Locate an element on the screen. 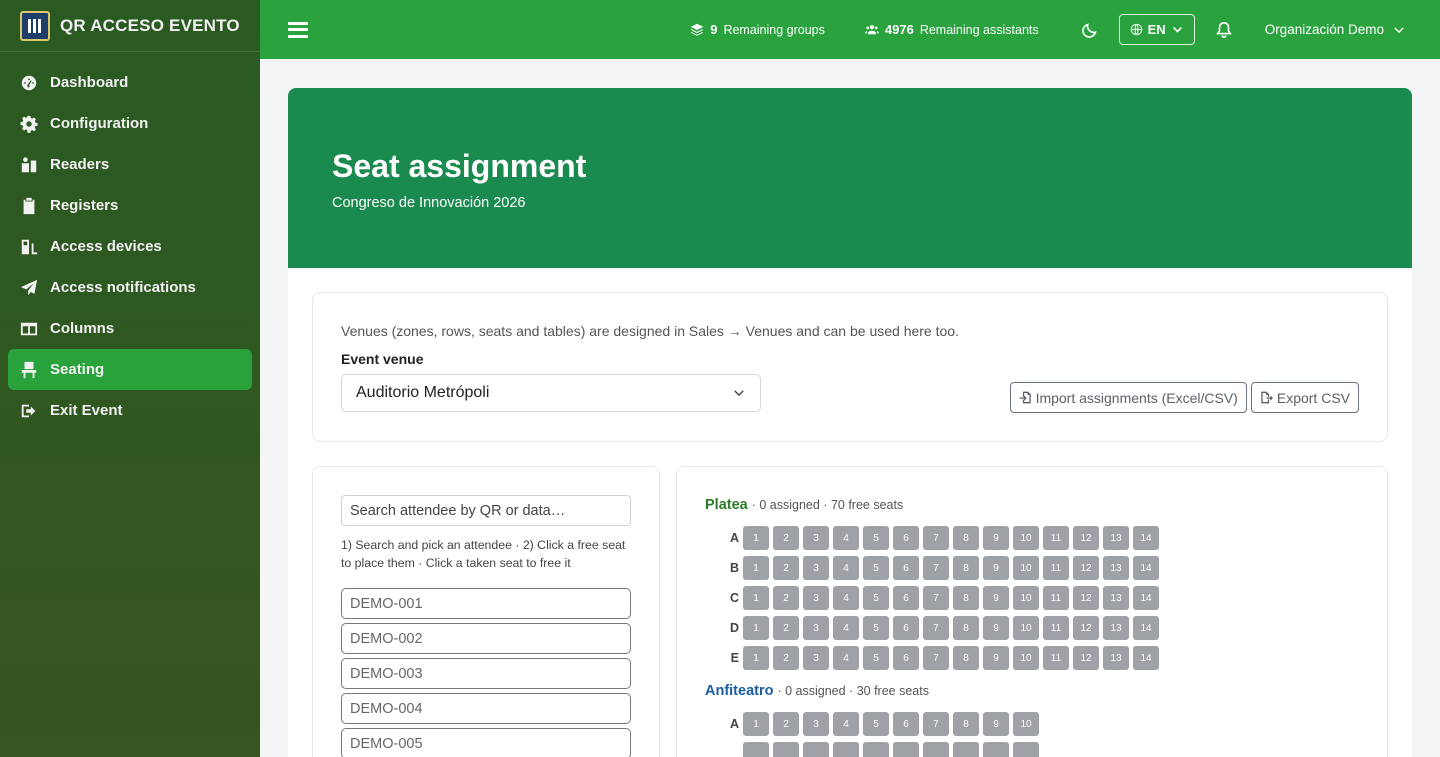  list-item: DEMO-003 is located at coordinates (486, 673).